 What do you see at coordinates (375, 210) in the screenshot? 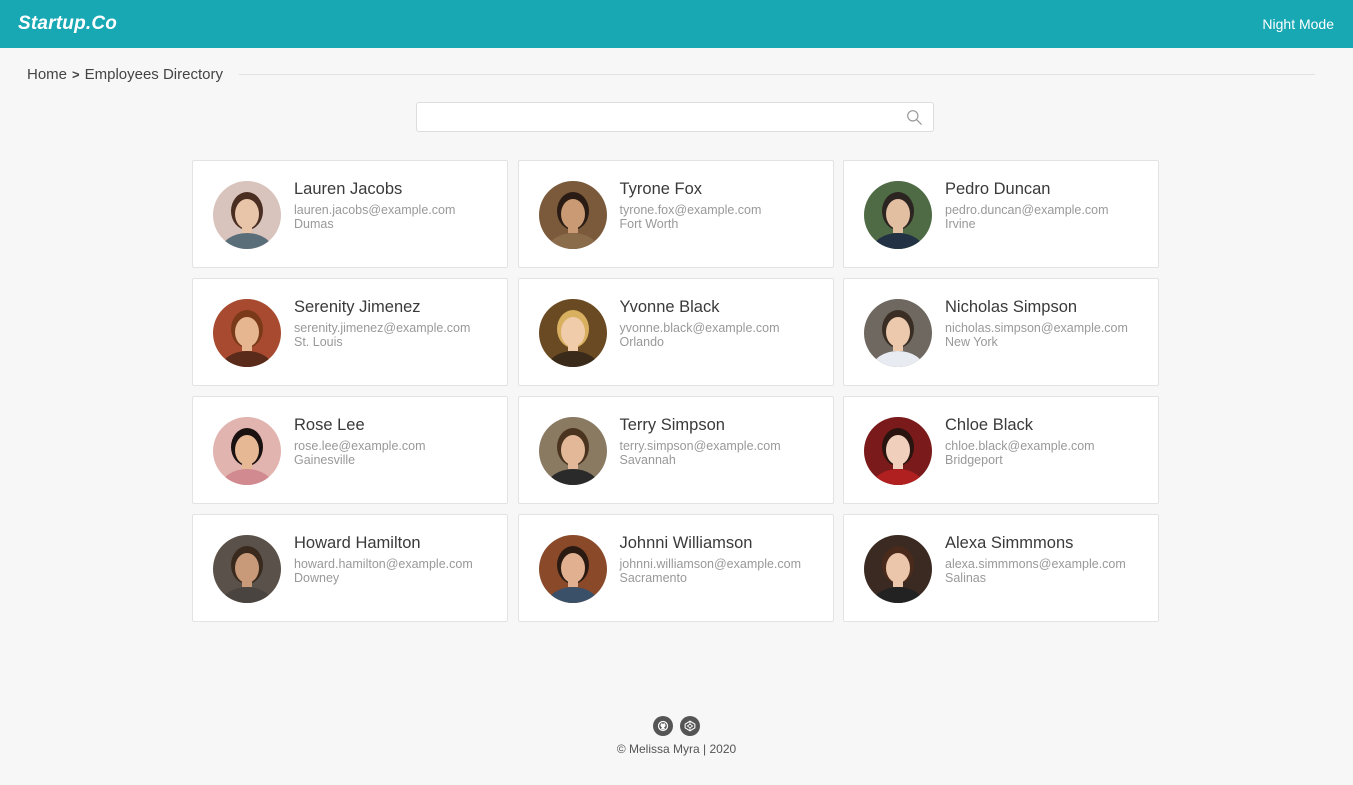
I see `employee-email: lauren.jacobs@example.com` at bounding box center [375, 210].